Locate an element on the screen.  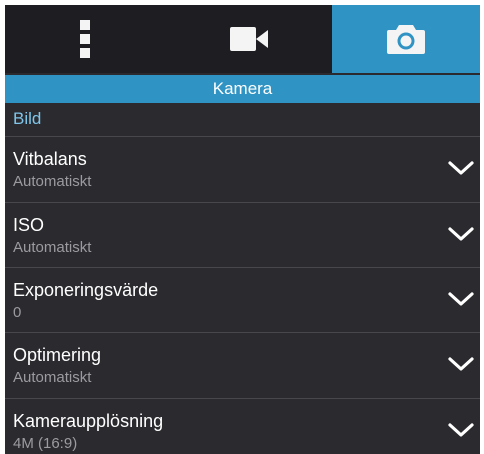
tab-video is located at coordinates (248, 39).